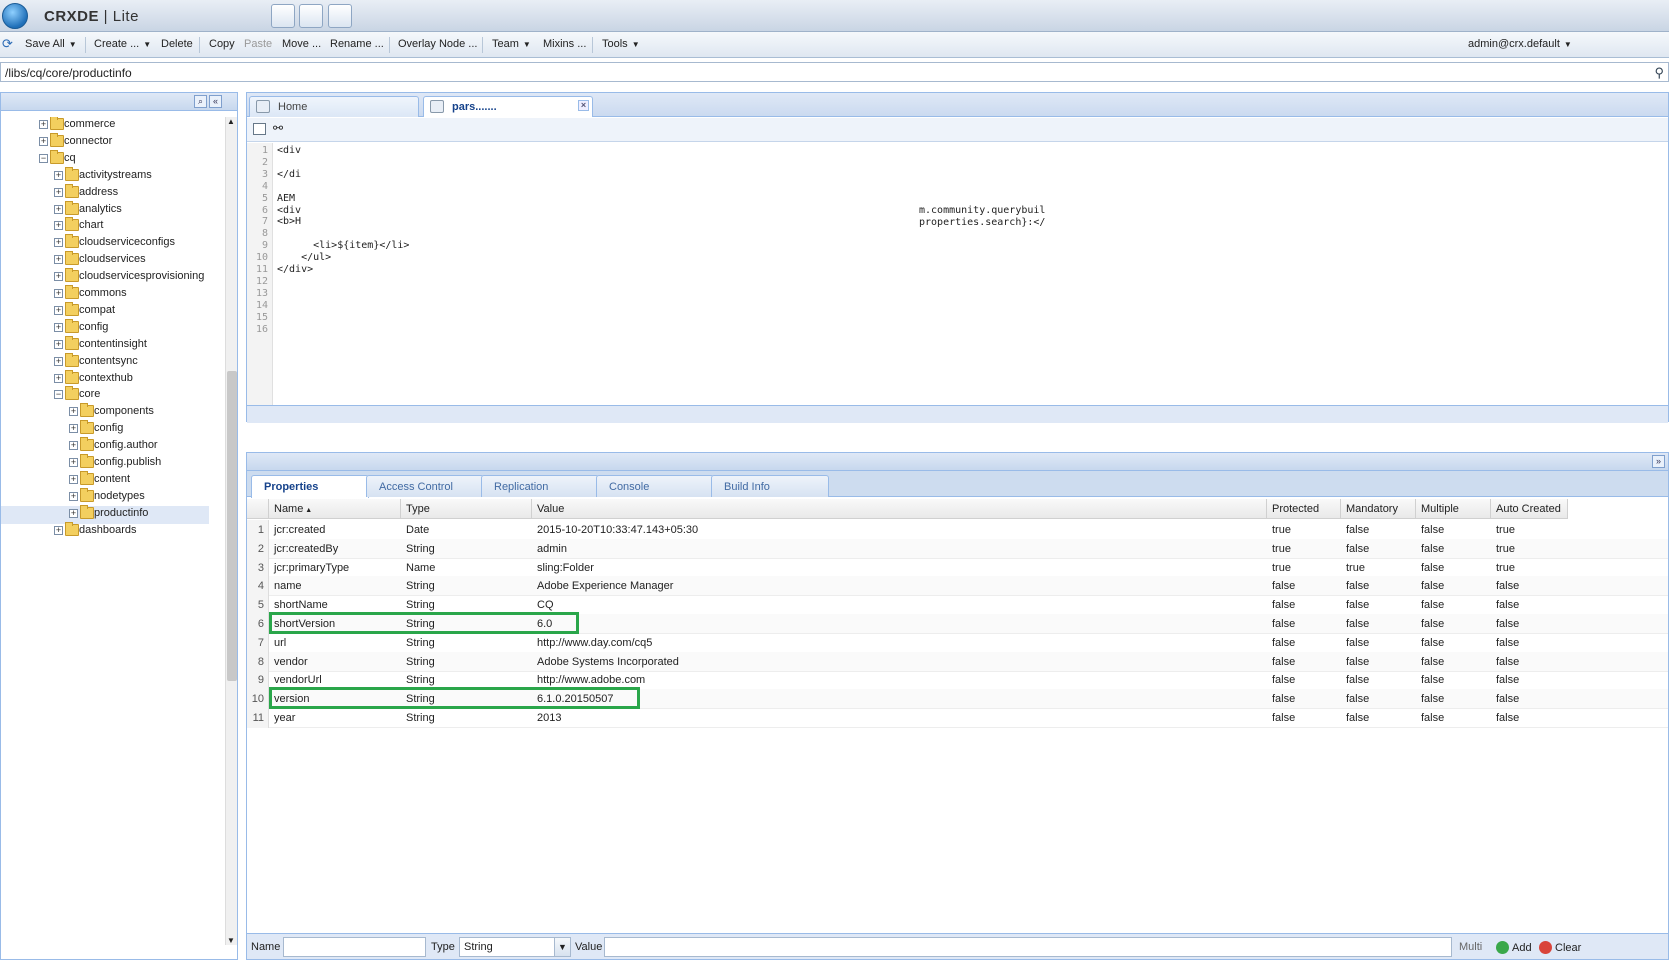  I want to click on tree-node: + chart, so click(105, 226).